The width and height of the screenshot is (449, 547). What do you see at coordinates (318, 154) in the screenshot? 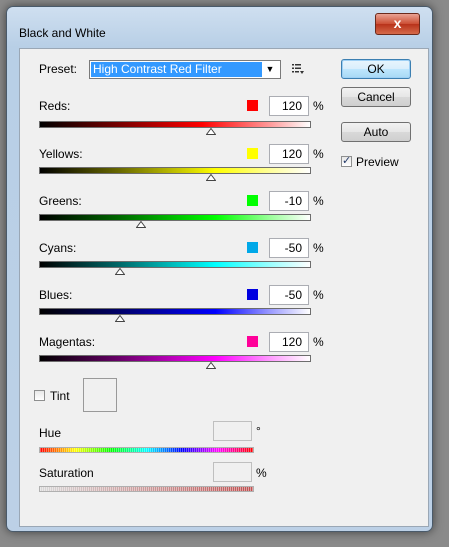
I see `yellows-percent-sign: %` at bounding box center [318, 154].